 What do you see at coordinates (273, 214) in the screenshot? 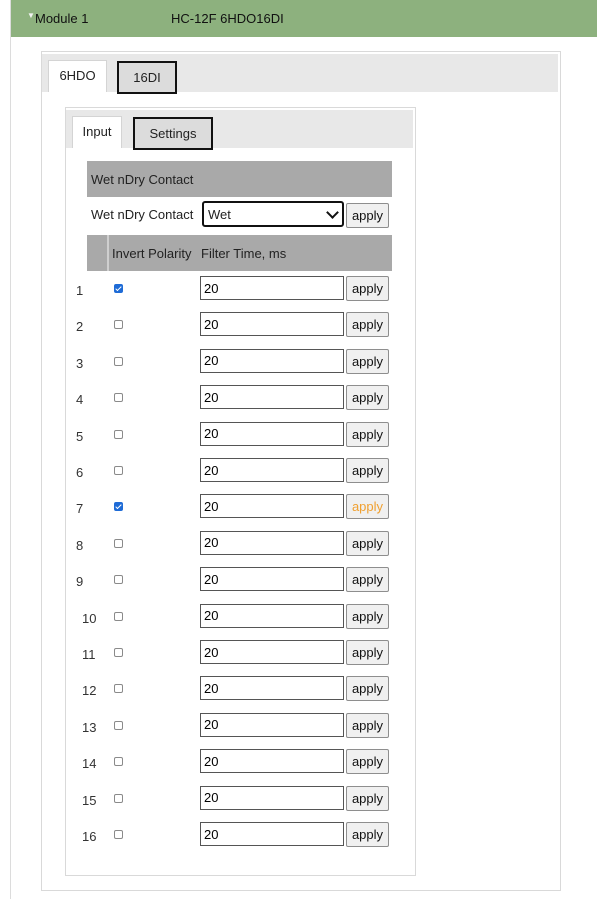
I see `wet-dry-select: Wet` at bounding box center [273, 214].